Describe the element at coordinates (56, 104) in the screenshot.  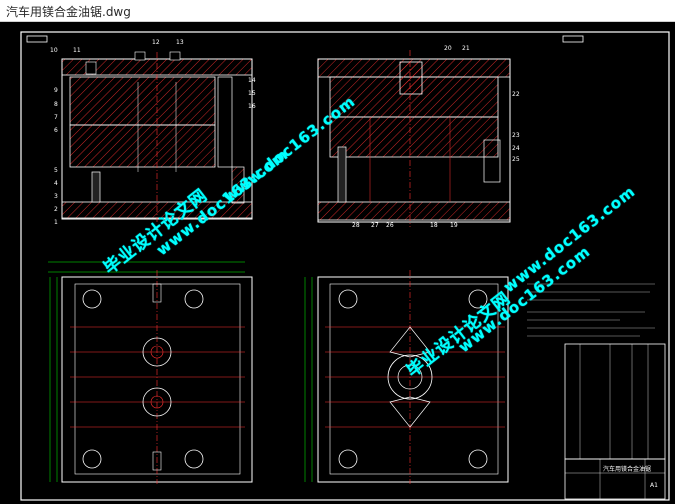
I see `balloon-8: 8` at that location.